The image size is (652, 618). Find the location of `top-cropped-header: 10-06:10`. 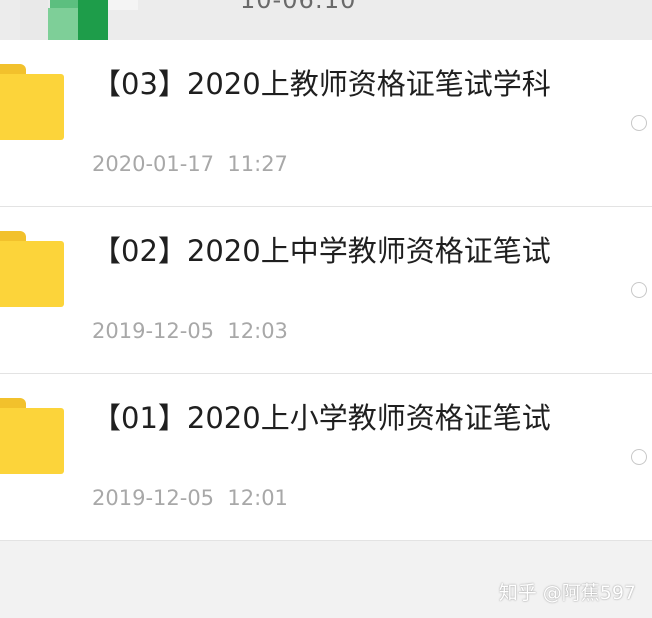

top-cropped-header: 10-06:10 is located at coordinates (326, 20).